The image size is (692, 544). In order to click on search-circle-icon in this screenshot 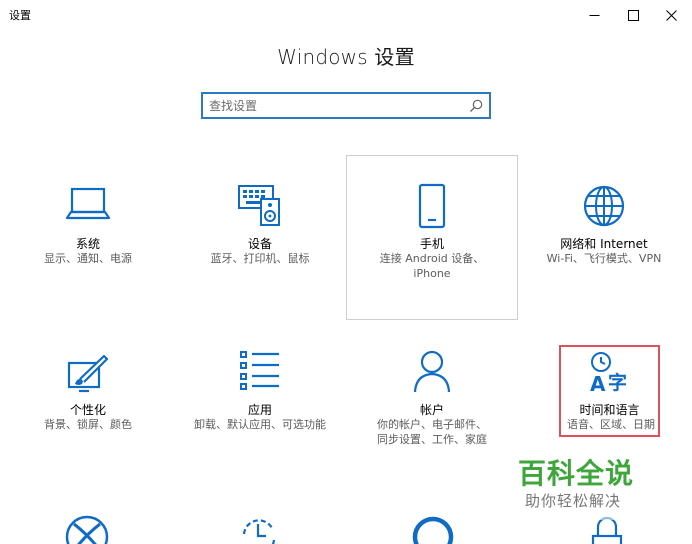, I will do `click(433, 529)`.